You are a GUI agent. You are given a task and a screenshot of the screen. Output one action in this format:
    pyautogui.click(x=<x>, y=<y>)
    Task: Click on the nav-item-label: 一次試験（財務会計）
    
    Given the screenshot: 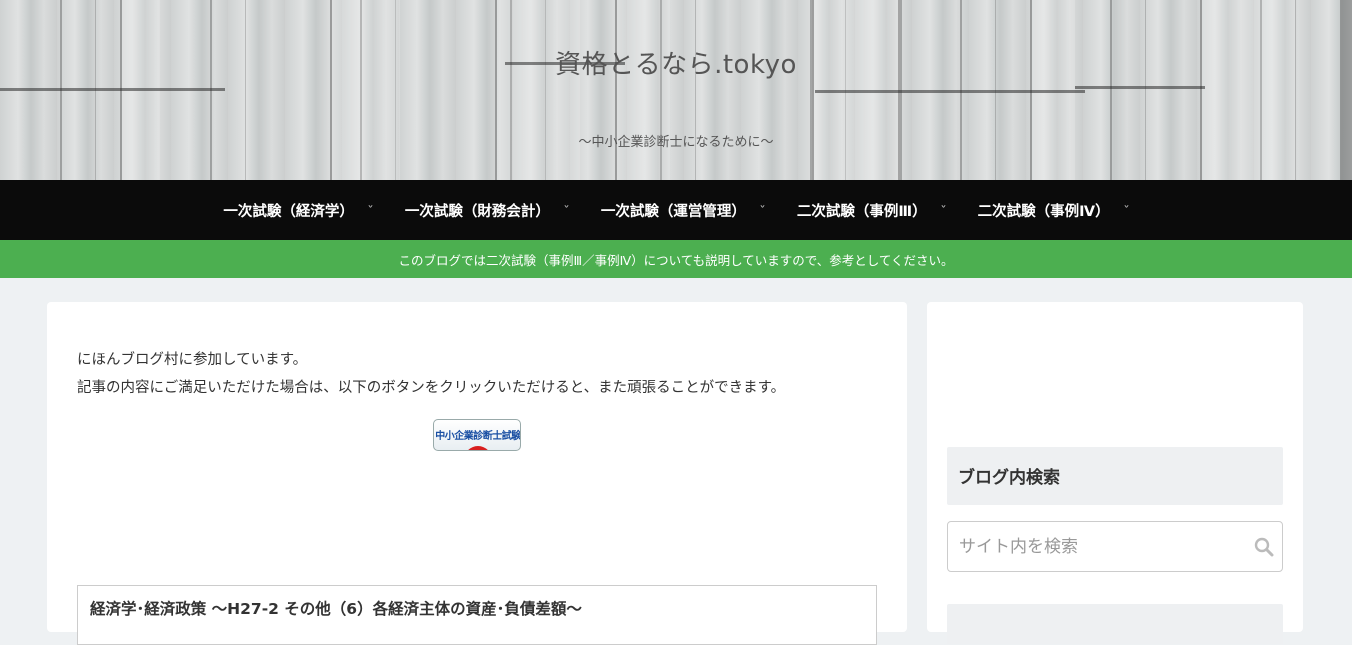 What is the action you would take?
    pyautogui.click(x=477, y=211)
    